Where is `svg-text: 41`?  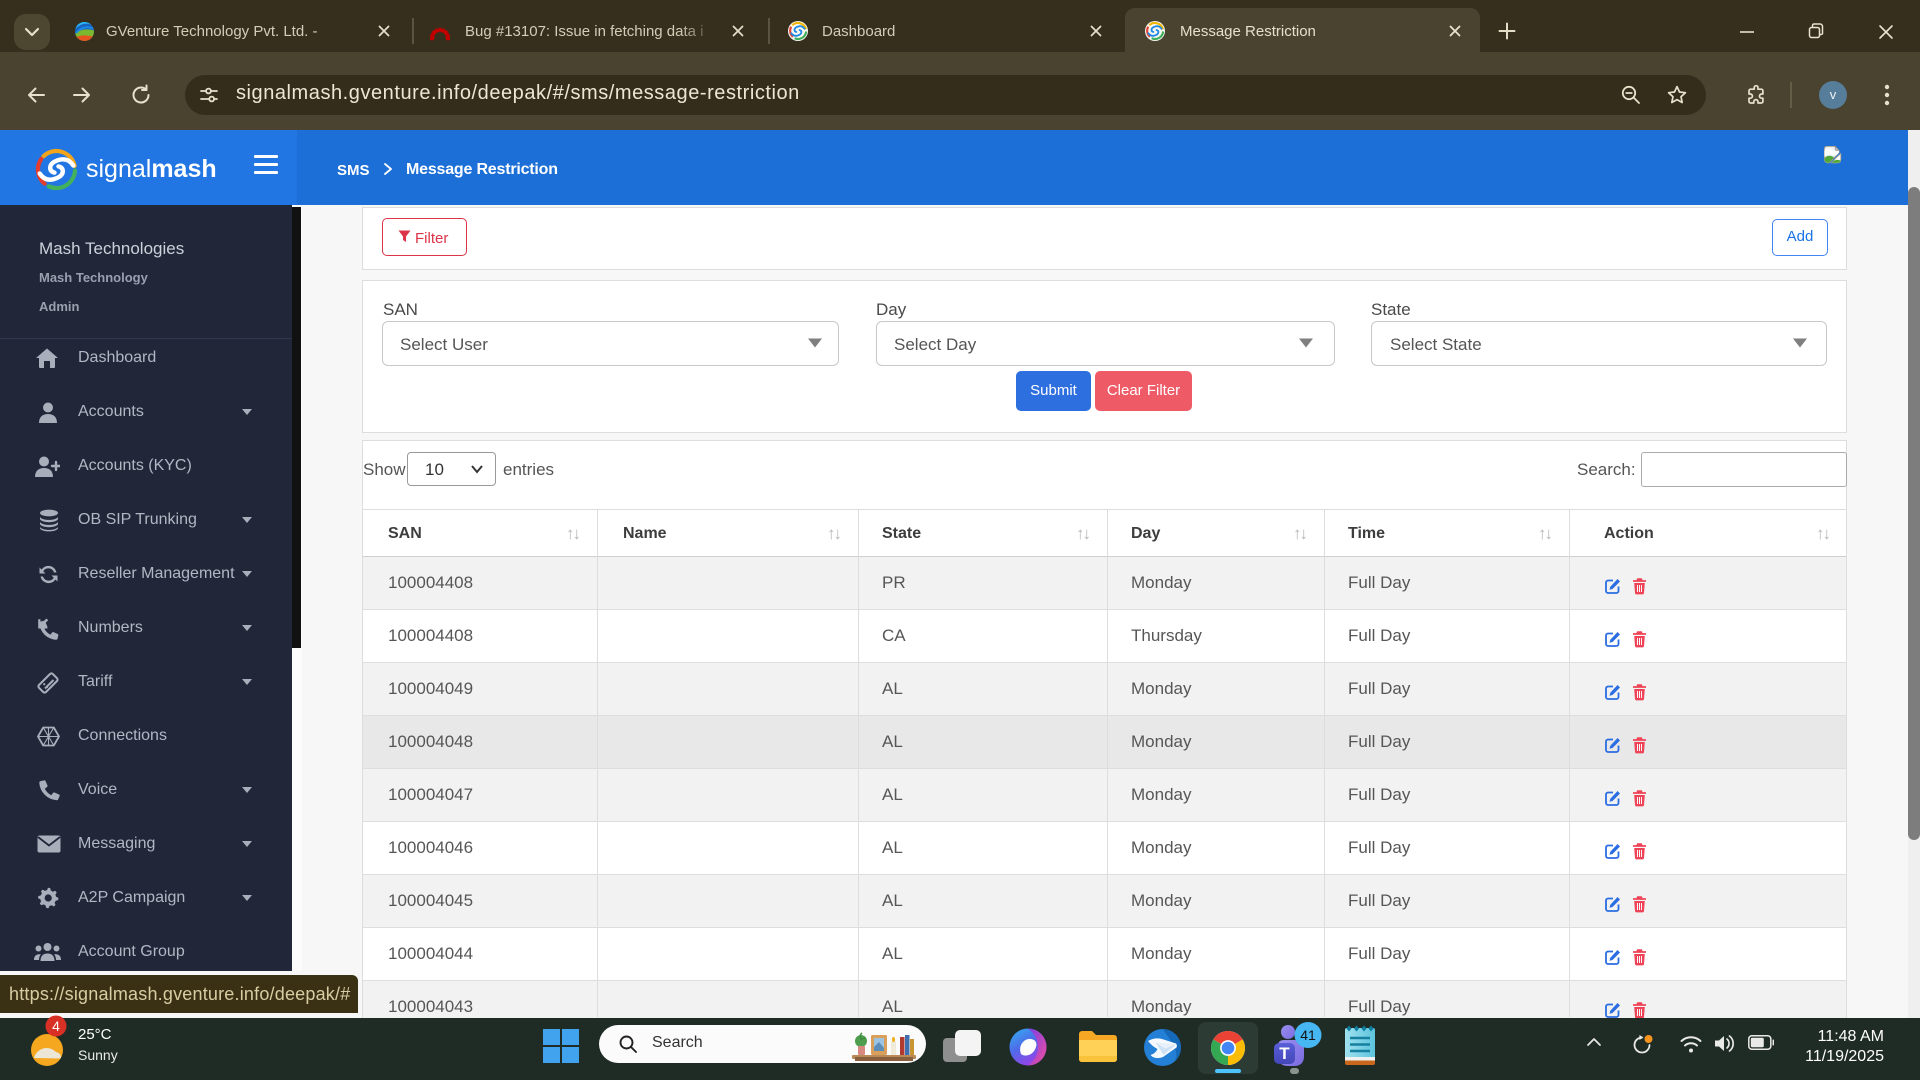
svg-text: 41 is located at coordinates (1308, 1035).